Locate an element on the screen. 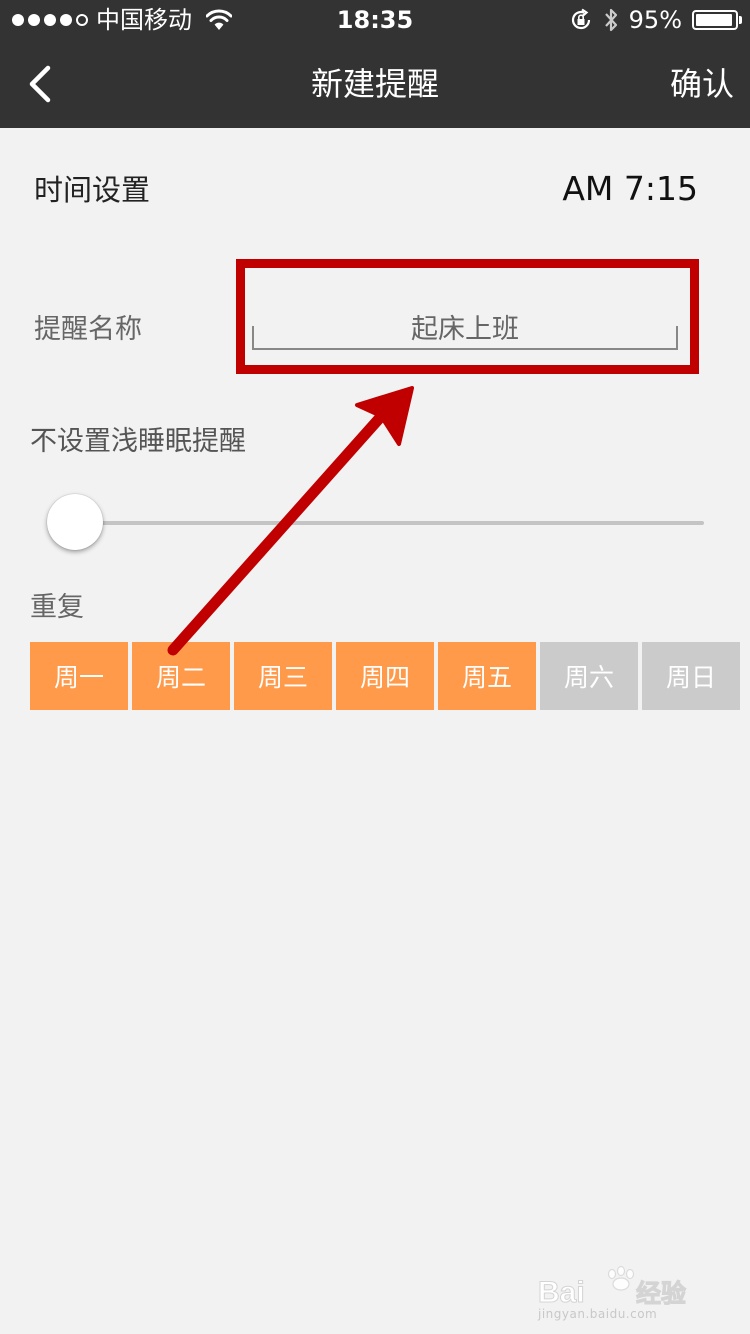 This screenshot has width=750, height=1334. light-sleep-slider-track is located at coordinates (382, 523).